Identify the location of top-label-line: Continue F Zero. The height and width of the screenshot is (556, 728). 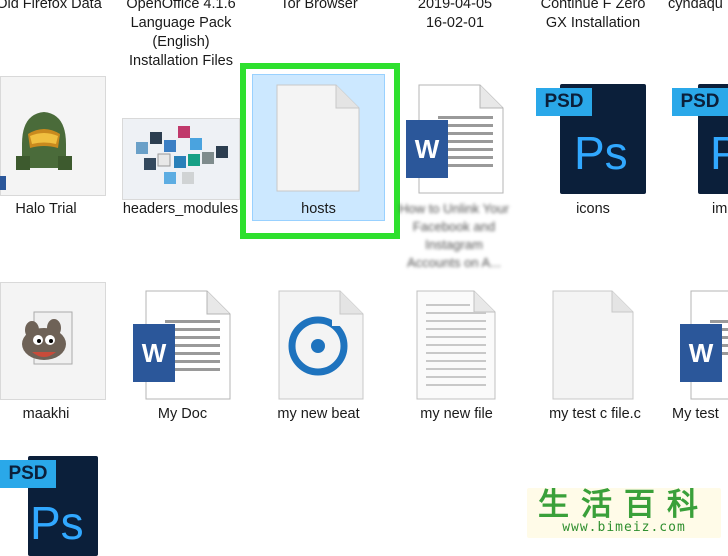
(593, 6).